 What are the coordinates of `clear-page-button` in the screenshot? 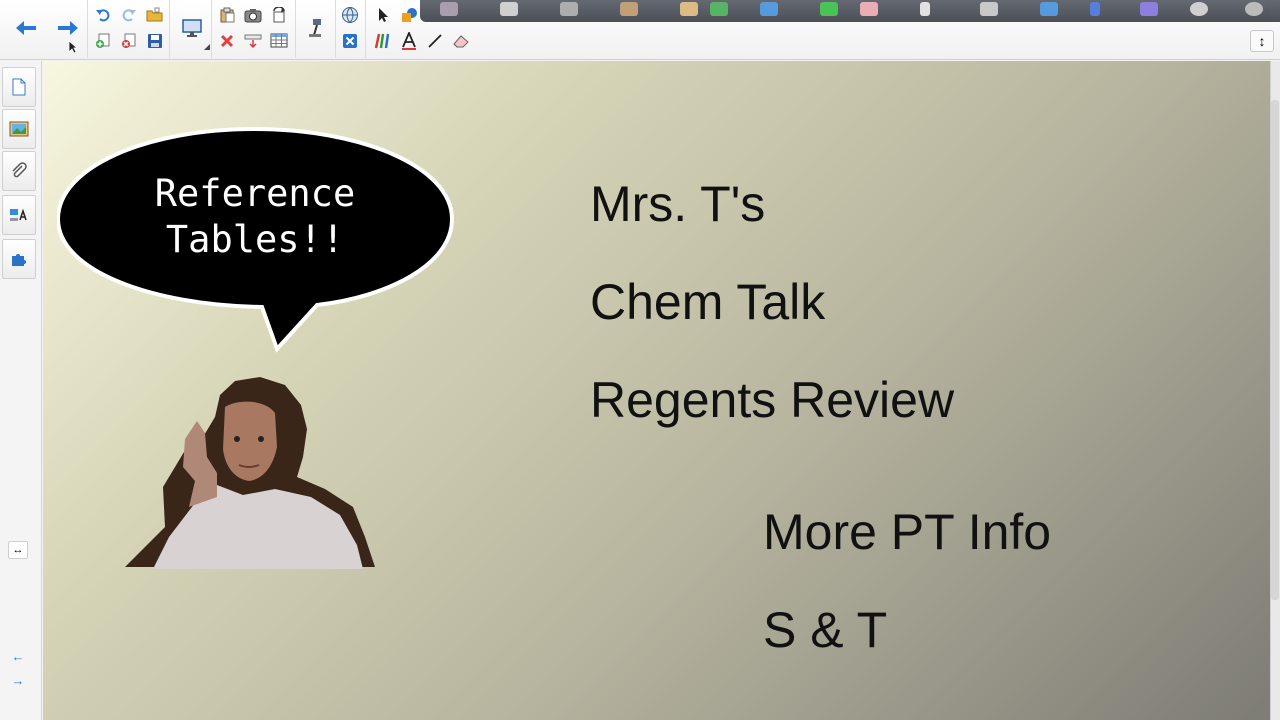 It's located at (227, 41).